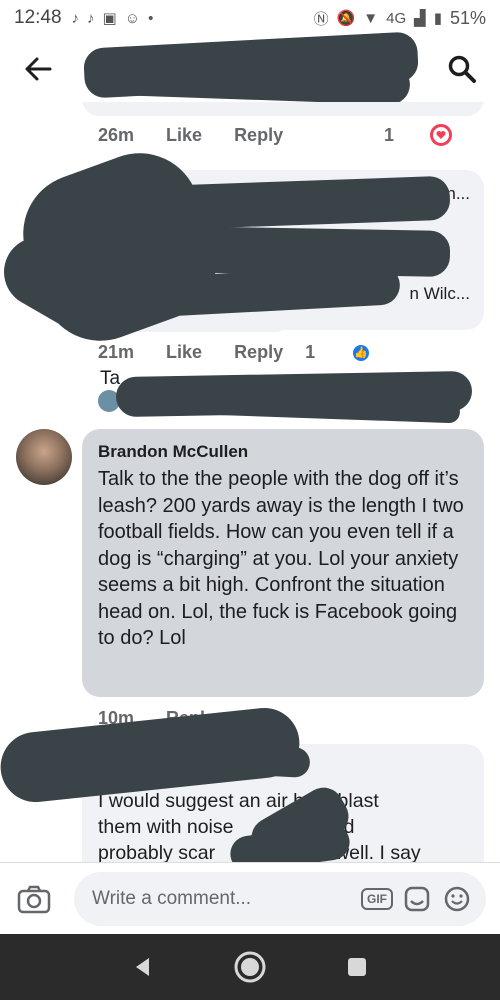 This screenshot has width=500, height=1000. I want to click on avatar, so click(44, 457).